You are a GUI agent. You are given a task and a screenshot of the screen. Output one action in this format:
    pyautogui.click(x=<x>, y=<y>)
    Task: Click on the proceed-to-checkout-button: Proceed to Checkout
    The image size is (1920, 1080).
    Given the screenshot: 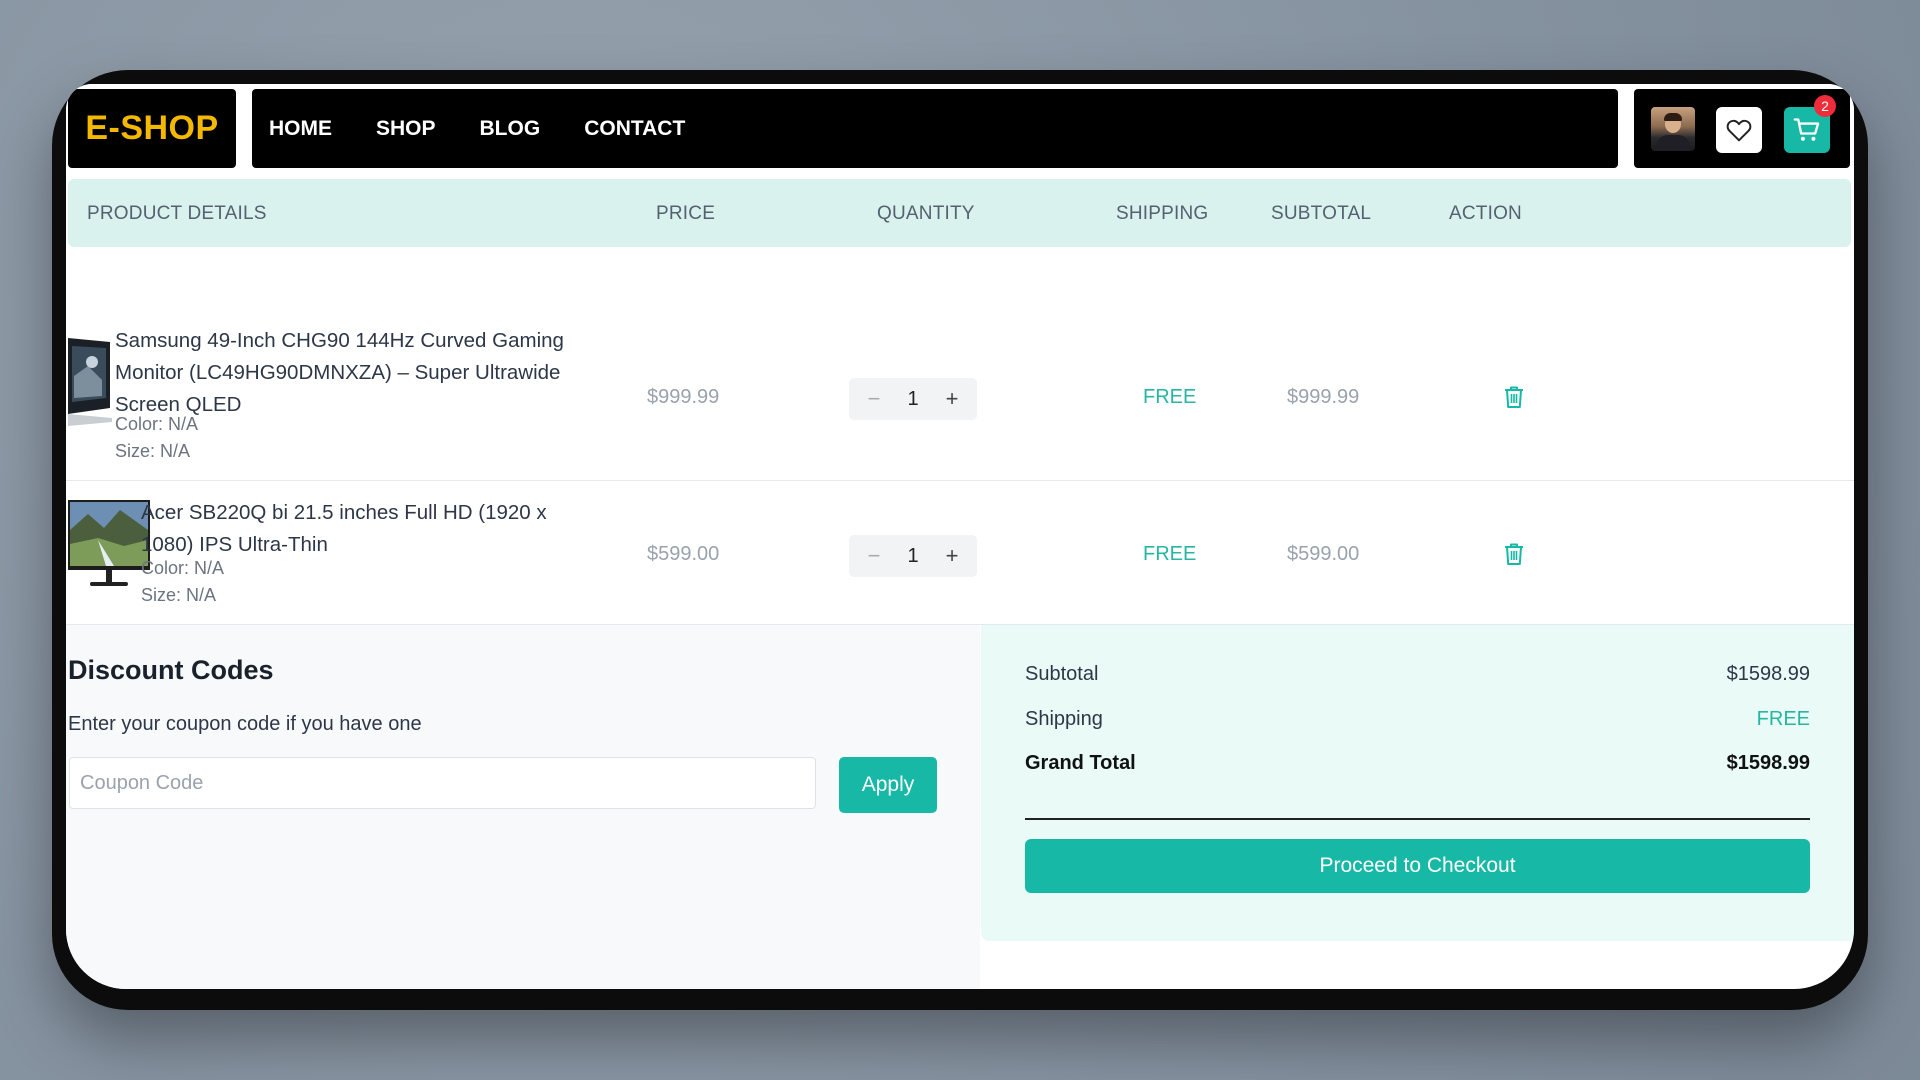 What is the action you would take?
    pyautogui.click(x=1417, y=866)
    